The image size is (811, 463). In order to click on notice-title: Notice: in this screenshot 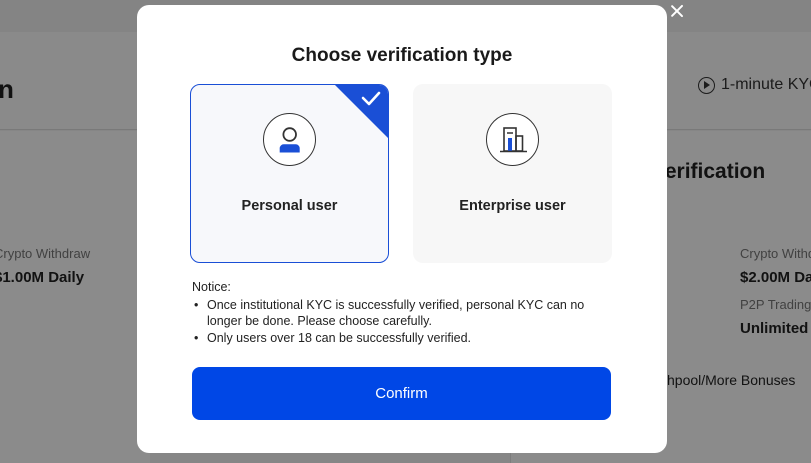, I will do `click(211, 287)`.